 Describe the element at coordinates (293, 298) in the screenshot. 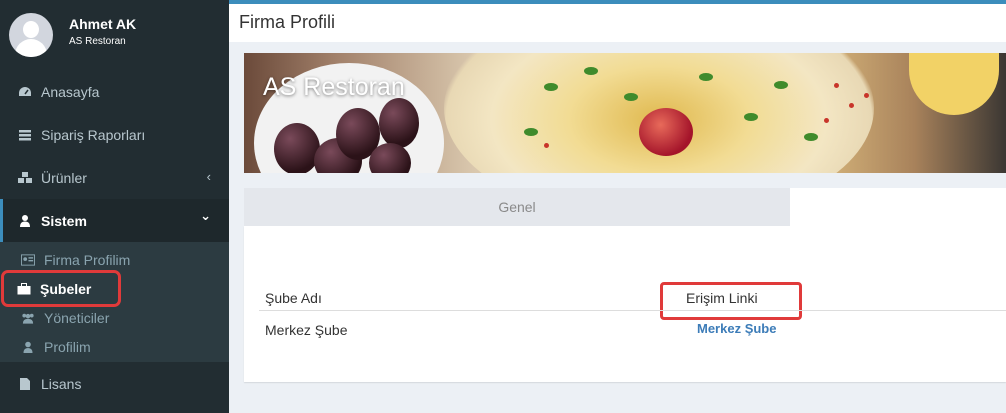

I see `column-header-sube-adi: Şube Adı` at that location.